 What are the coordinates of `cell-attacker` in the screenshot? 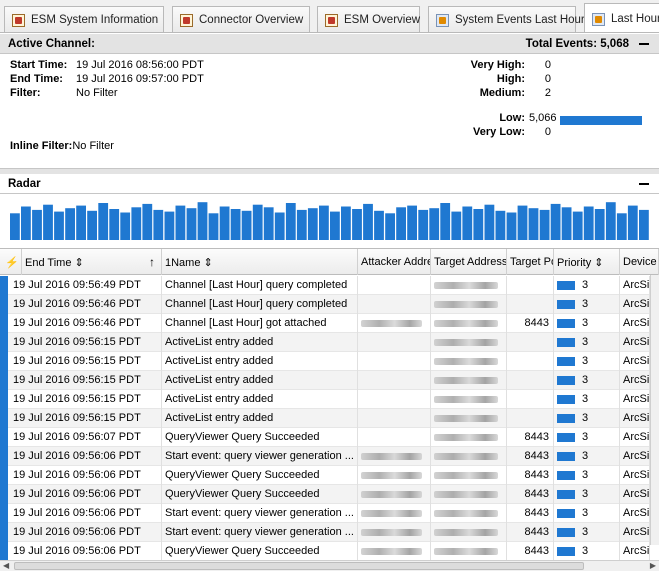 It's located at (394, 532).